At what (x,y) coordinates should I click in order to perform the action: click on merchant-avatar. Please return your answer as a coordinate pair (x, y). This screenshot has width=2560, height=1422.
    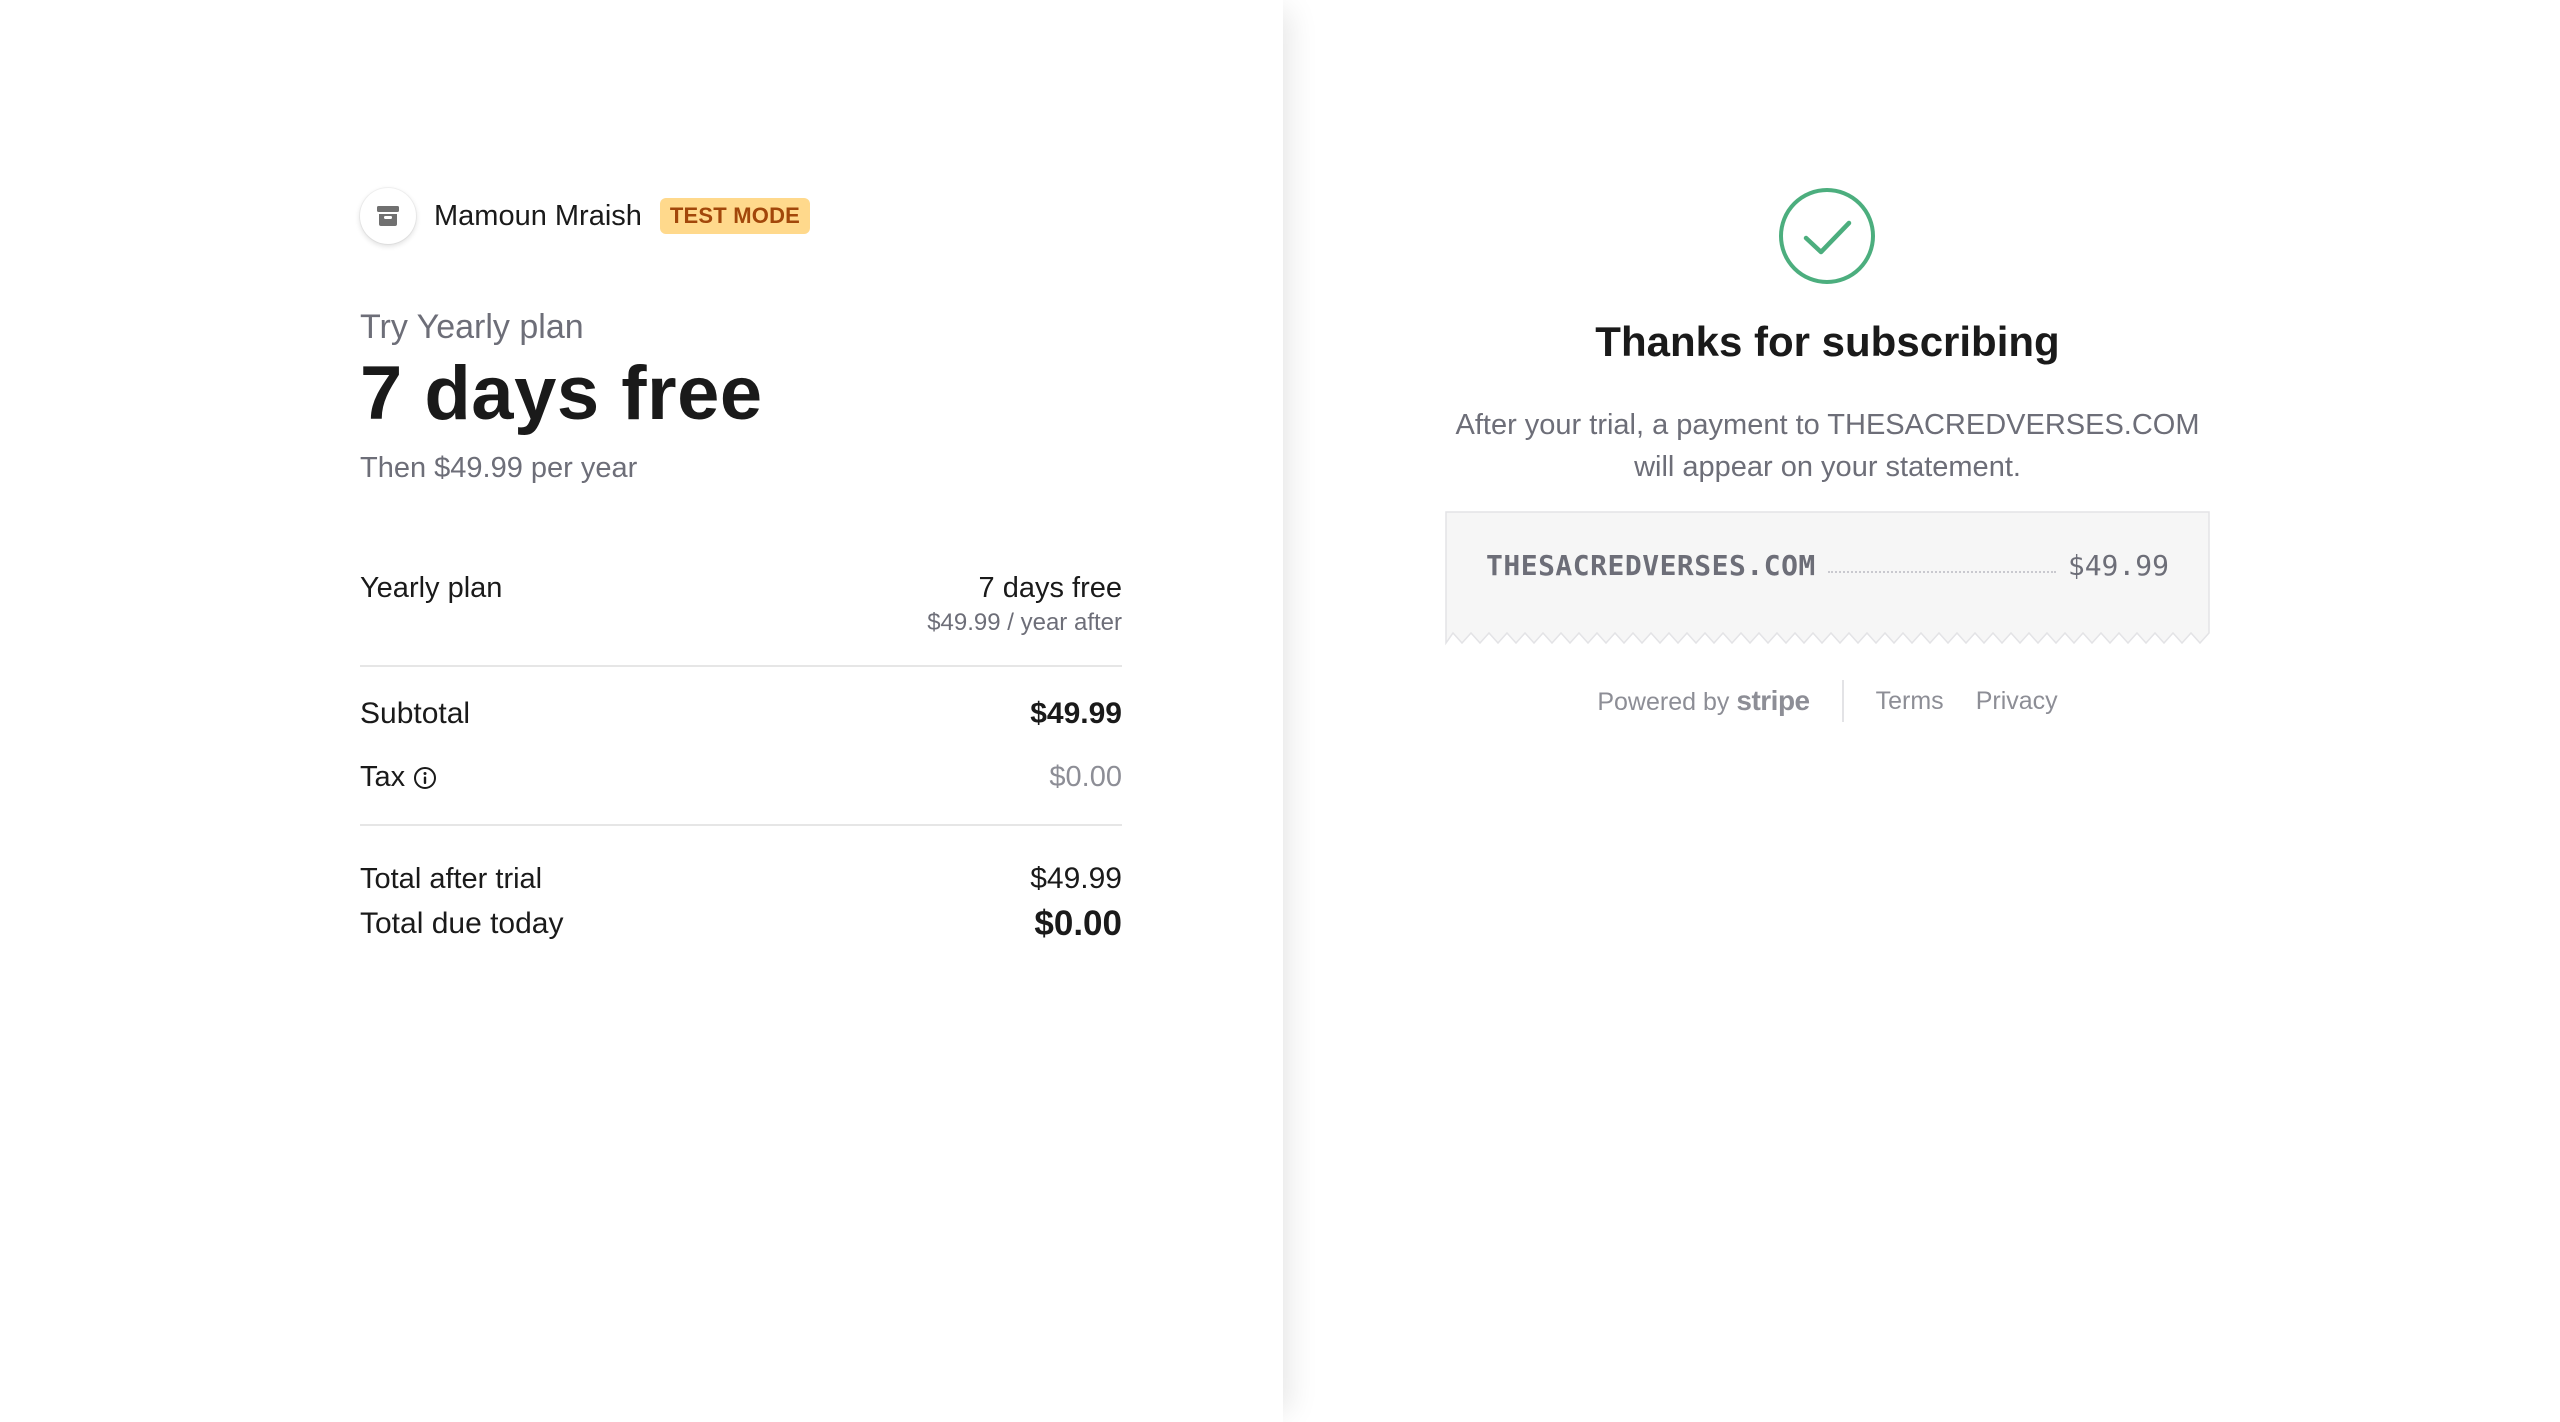
    Looking at the image, I should click on (388, 216).